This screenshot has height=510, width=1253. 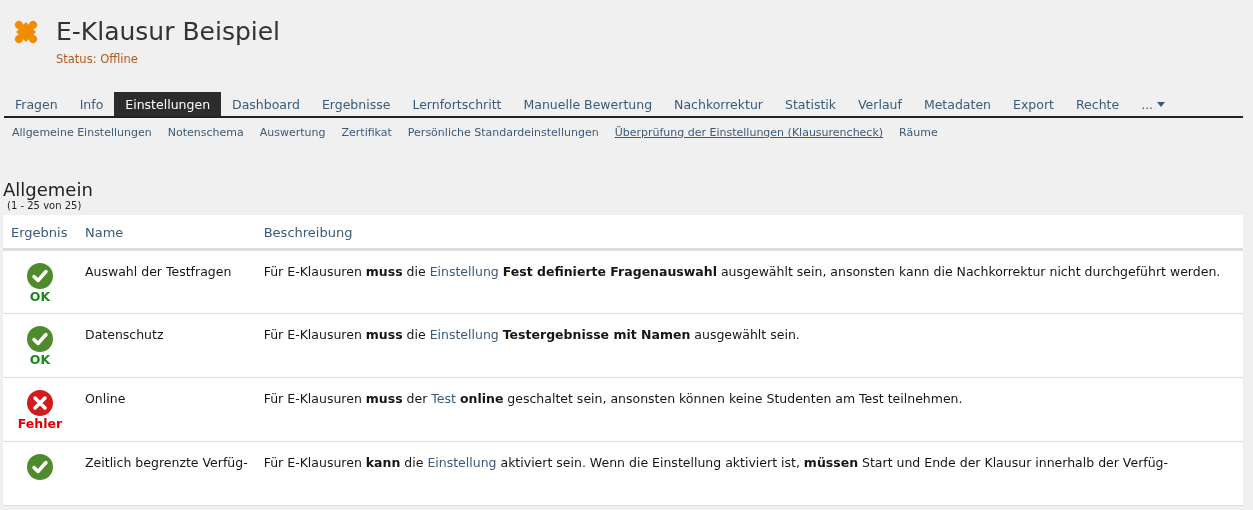 I want to click on subtab-link: Notenschema, so click(x=205, y=132).